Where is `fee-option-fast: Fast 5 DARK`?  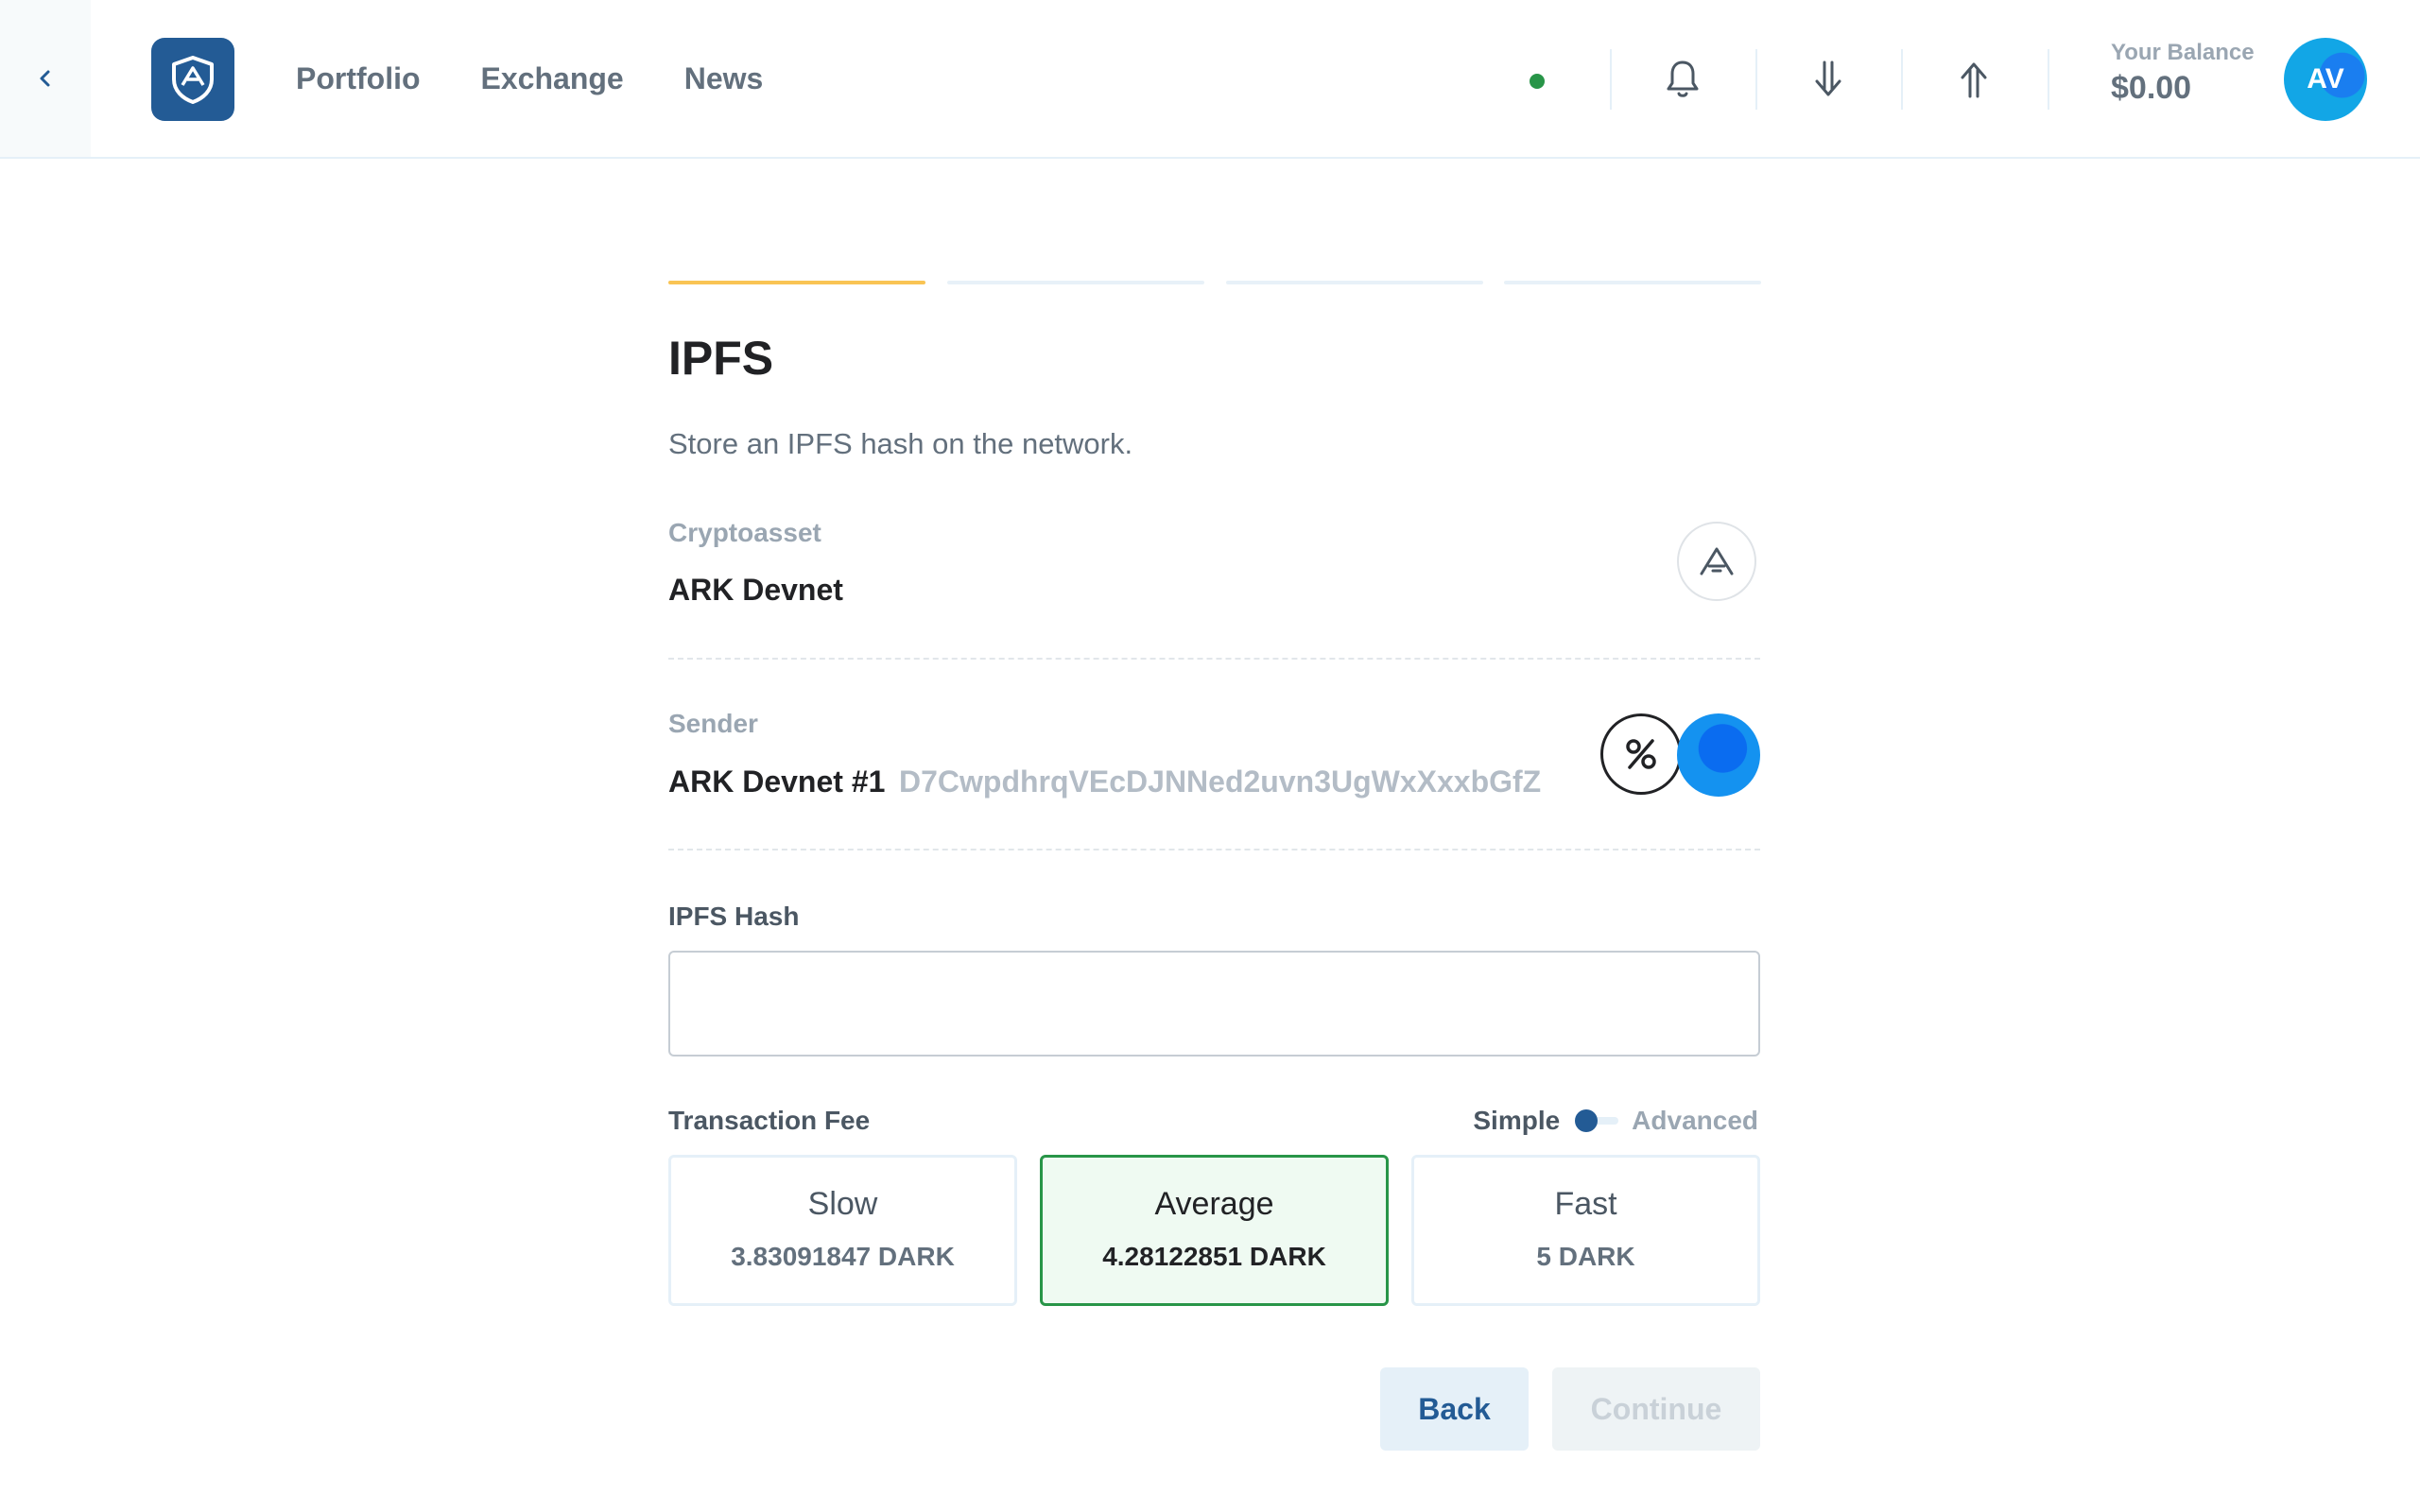 fee-option-fast: Fast 5 DARK is located at coordinates (1585, 1230).